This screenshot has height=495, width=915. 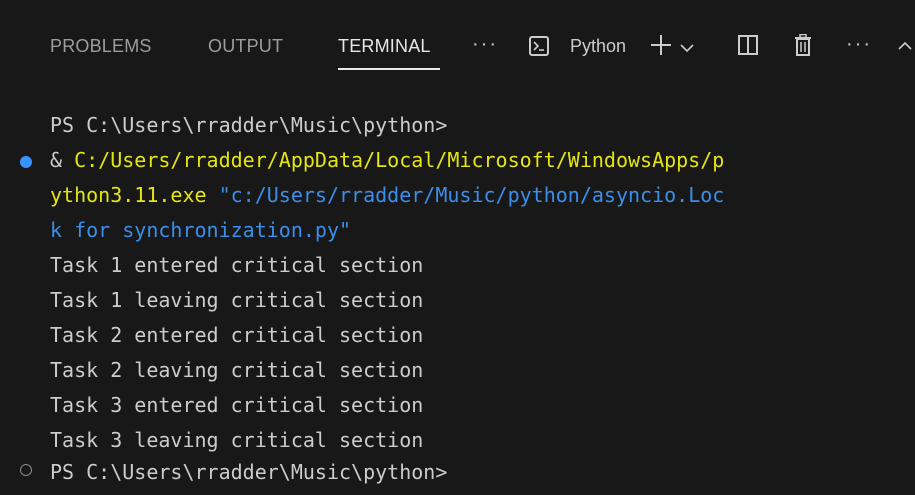 What do you see at coordinates (128, 195) in the screenshot?
I see `command-executable-path-cont: ython3.11.exe` at bounding box center [128, 195].